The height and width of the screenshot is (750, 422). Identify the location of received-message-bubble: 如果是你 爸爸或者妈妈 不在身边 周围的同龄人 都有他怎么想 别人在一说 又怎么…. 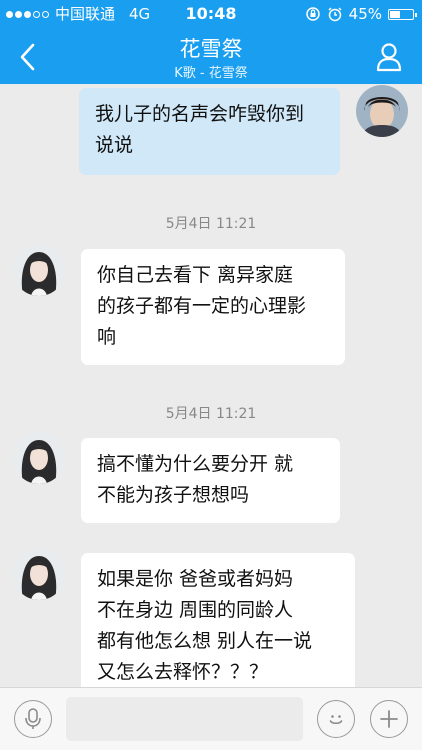
(218, 620).